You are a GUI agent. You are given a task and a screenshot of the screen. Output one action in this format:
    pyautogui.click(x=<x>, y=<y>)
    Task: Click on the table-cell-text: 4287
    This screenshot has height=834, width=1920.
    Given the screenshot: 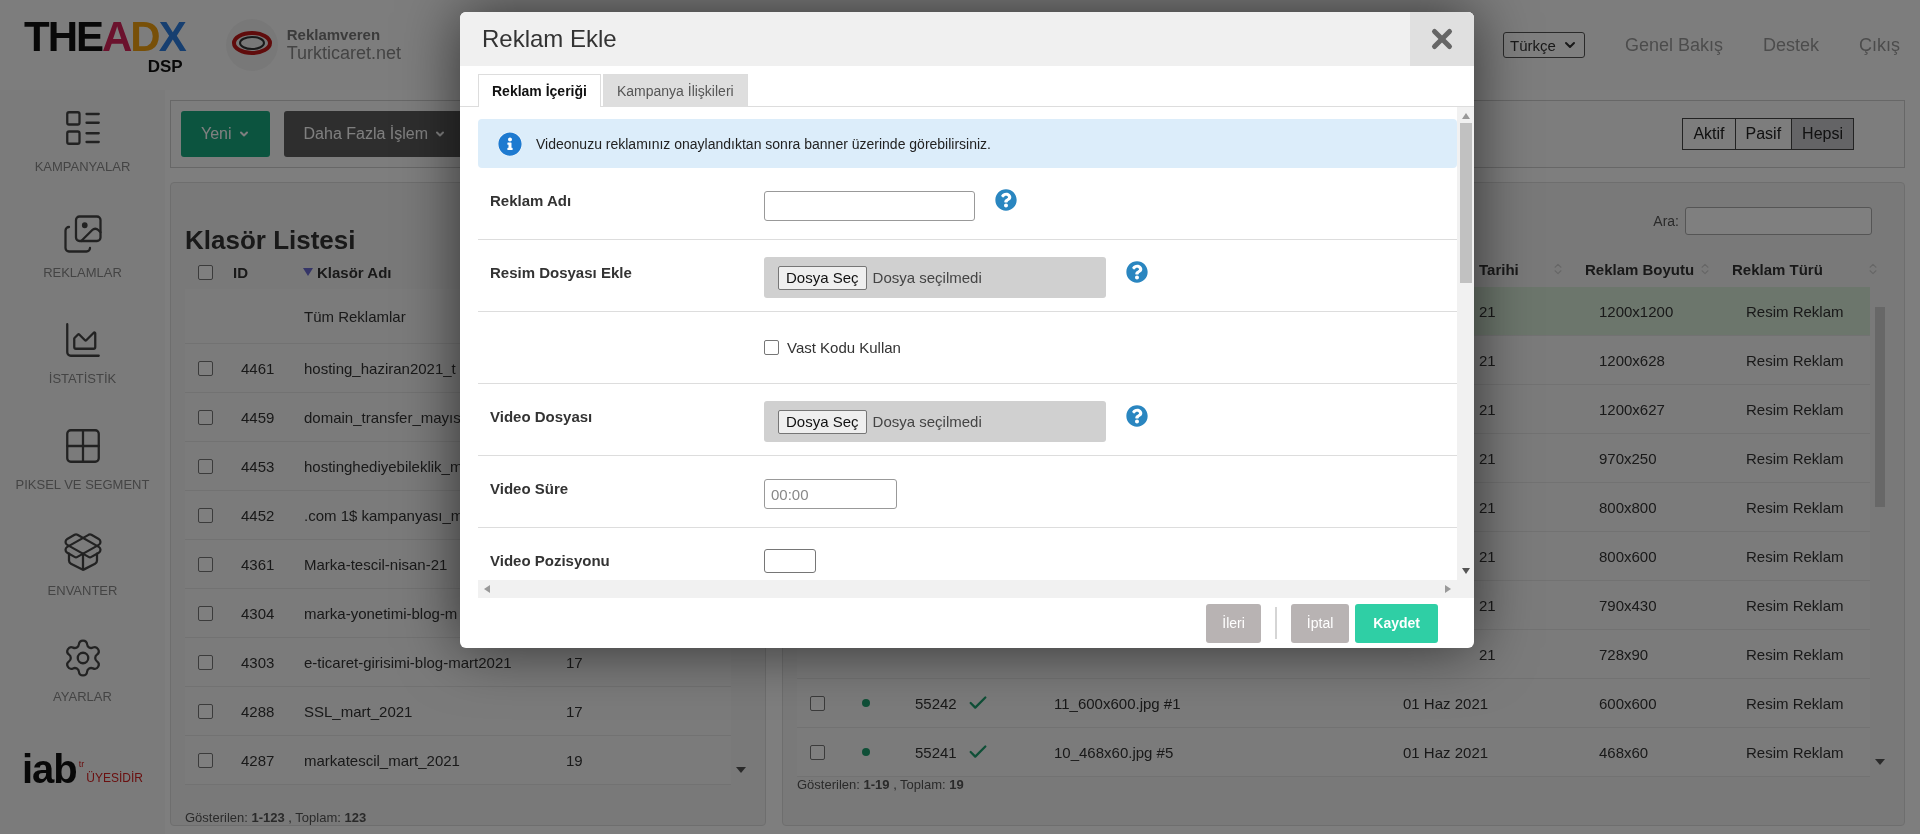 What is the action you would take?
    pyautogui.click(x=258, y=760)
    